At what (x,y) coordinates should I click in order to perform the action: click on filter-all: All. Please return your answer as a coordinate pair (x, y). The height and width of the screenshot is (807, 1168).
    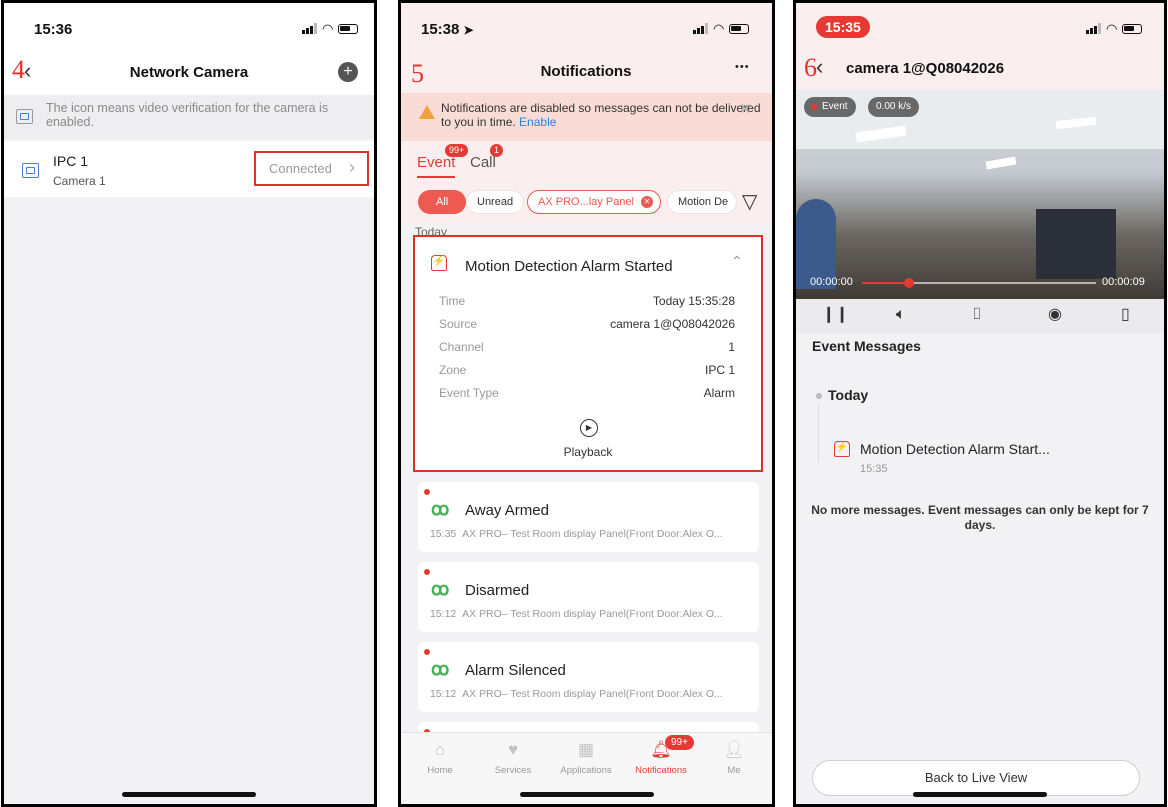
    Looking at the image, I should click on (442, 202).